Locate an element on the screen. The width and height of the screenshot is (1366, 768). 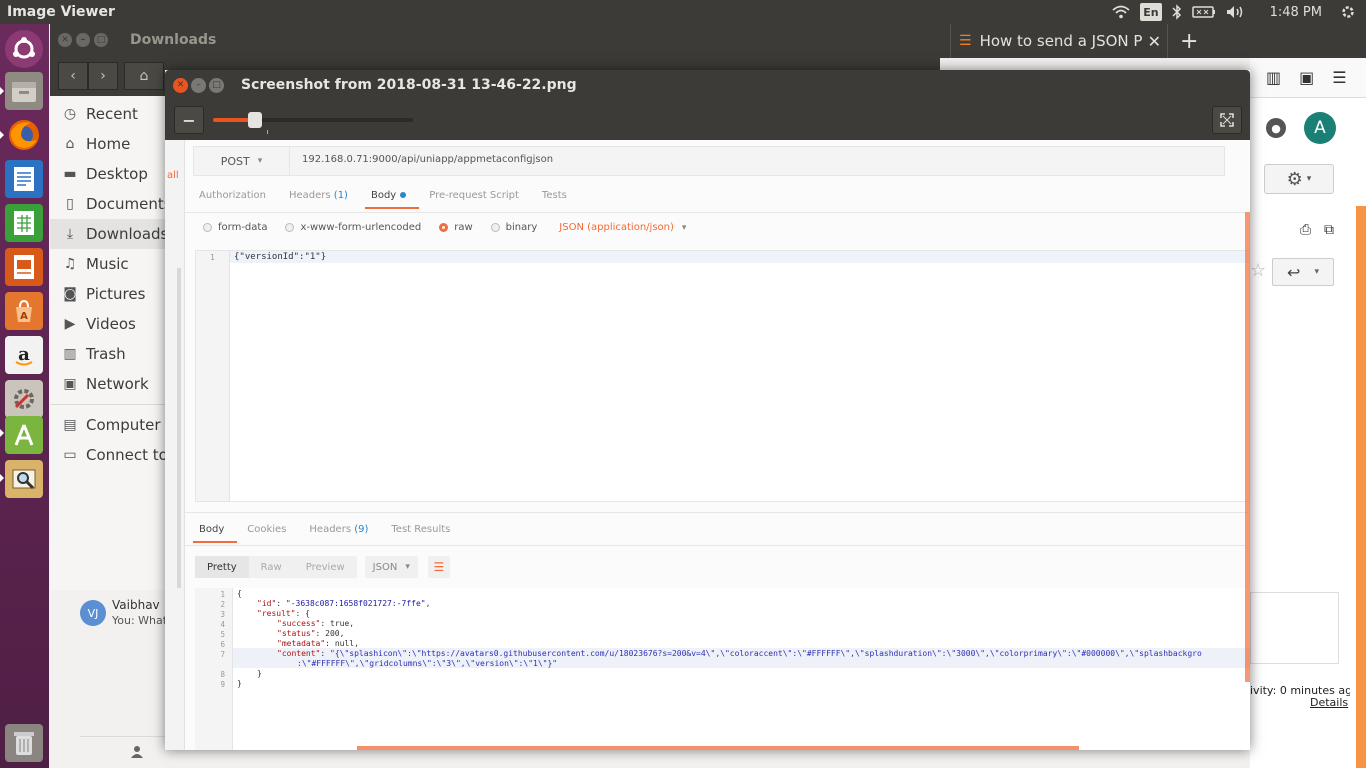
sidebar-item-music: ♫ Music is located at coordinates (115, 264).